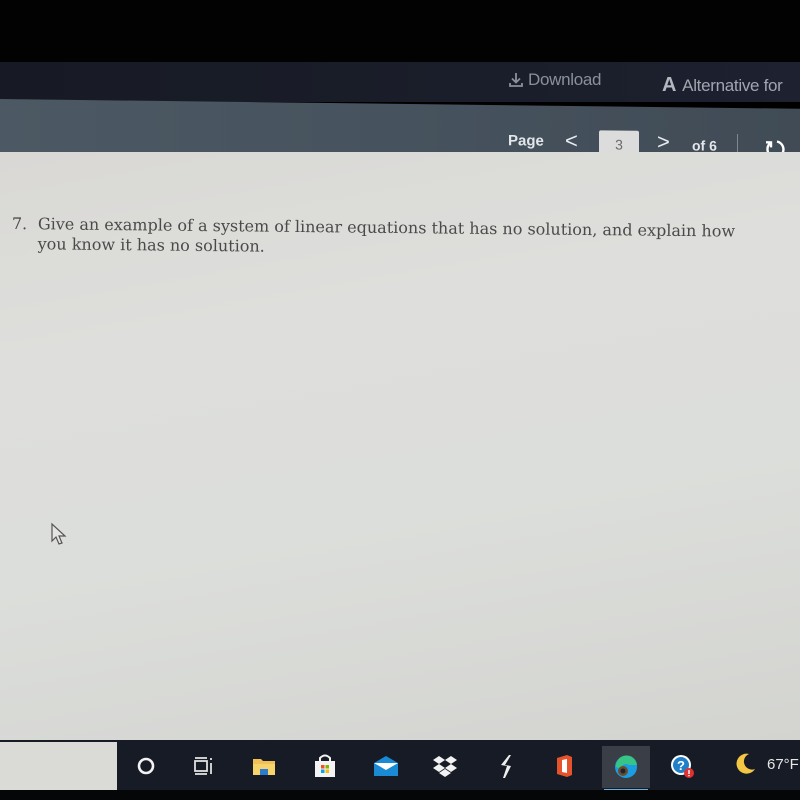 This screenshot has width=800, height=800. What do you see at coordinates (732, 85) in the screenshot?
I see `alternative-formats-label: Alternative for` at bounding box center [732, 85].